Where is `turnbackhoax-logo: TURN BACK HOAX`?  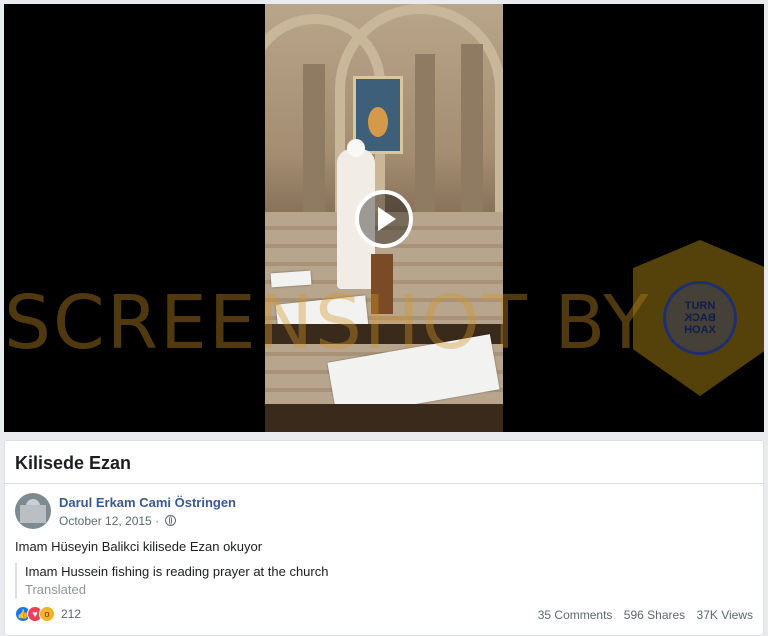 turnbackhoax-logo: TURN BACK HOAX is located at coordinates (700, 318).